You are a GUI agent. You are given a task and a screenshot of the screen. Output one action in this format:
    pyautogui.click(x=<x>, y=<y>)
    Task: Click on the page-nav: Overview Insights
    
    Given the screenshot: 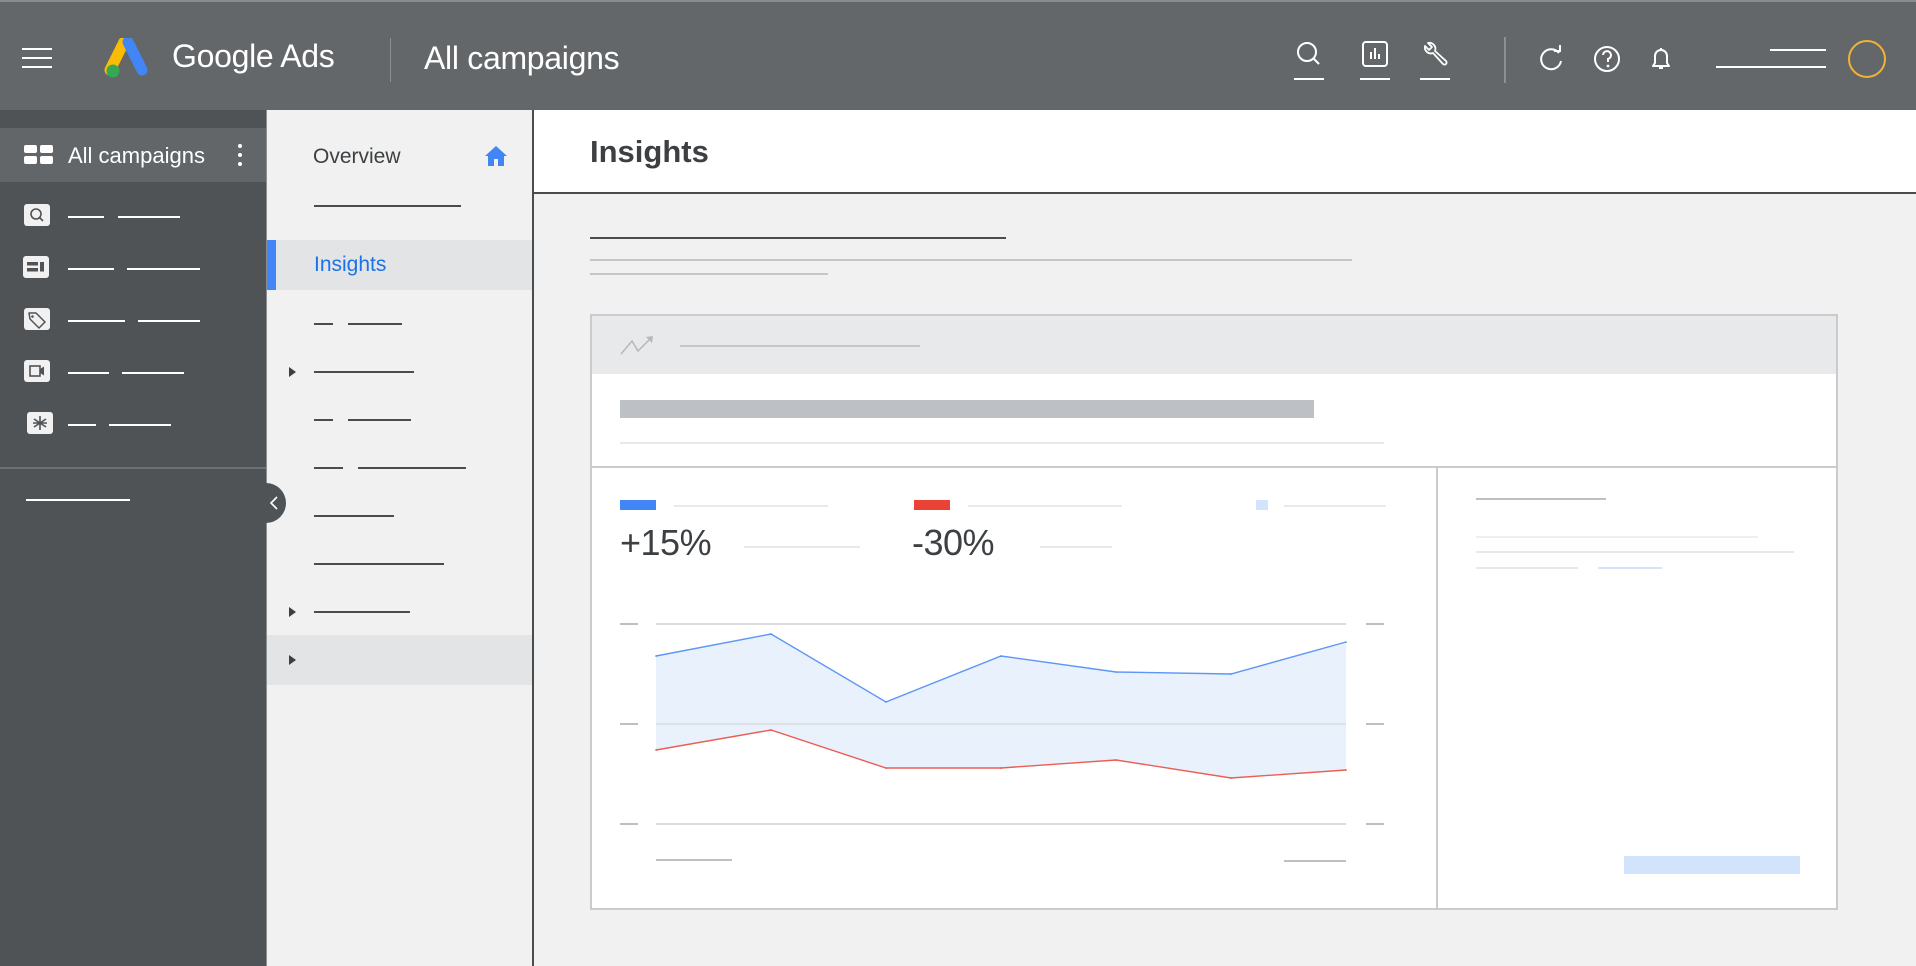 What is the action you would take?
    pyautogui.click(x=399, y=538)
    